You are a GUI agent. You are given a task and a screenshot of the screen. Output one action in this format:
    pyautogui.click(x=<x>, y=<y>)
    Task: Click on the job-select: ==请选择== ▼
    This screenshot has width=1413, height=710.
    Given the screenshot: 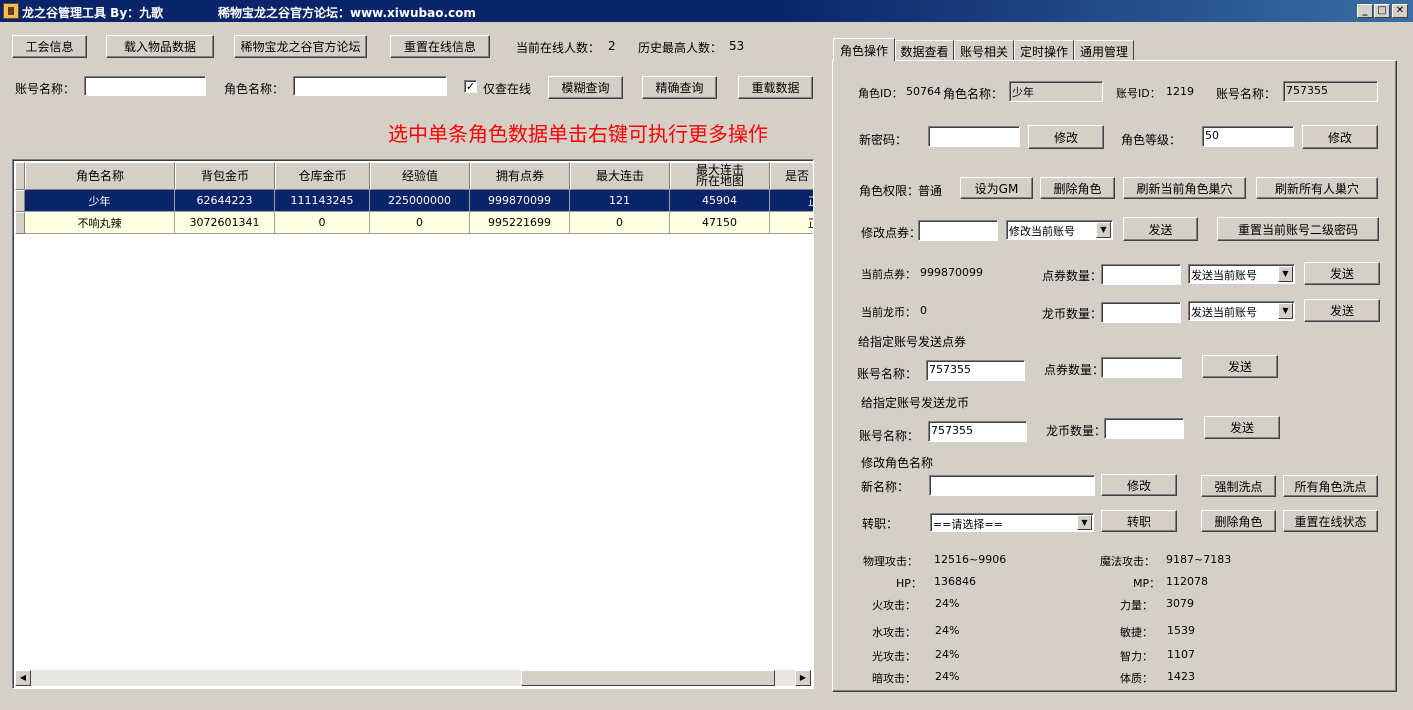 What is the action you would take?
    pyautogui.click(x=1012, y=522)
    